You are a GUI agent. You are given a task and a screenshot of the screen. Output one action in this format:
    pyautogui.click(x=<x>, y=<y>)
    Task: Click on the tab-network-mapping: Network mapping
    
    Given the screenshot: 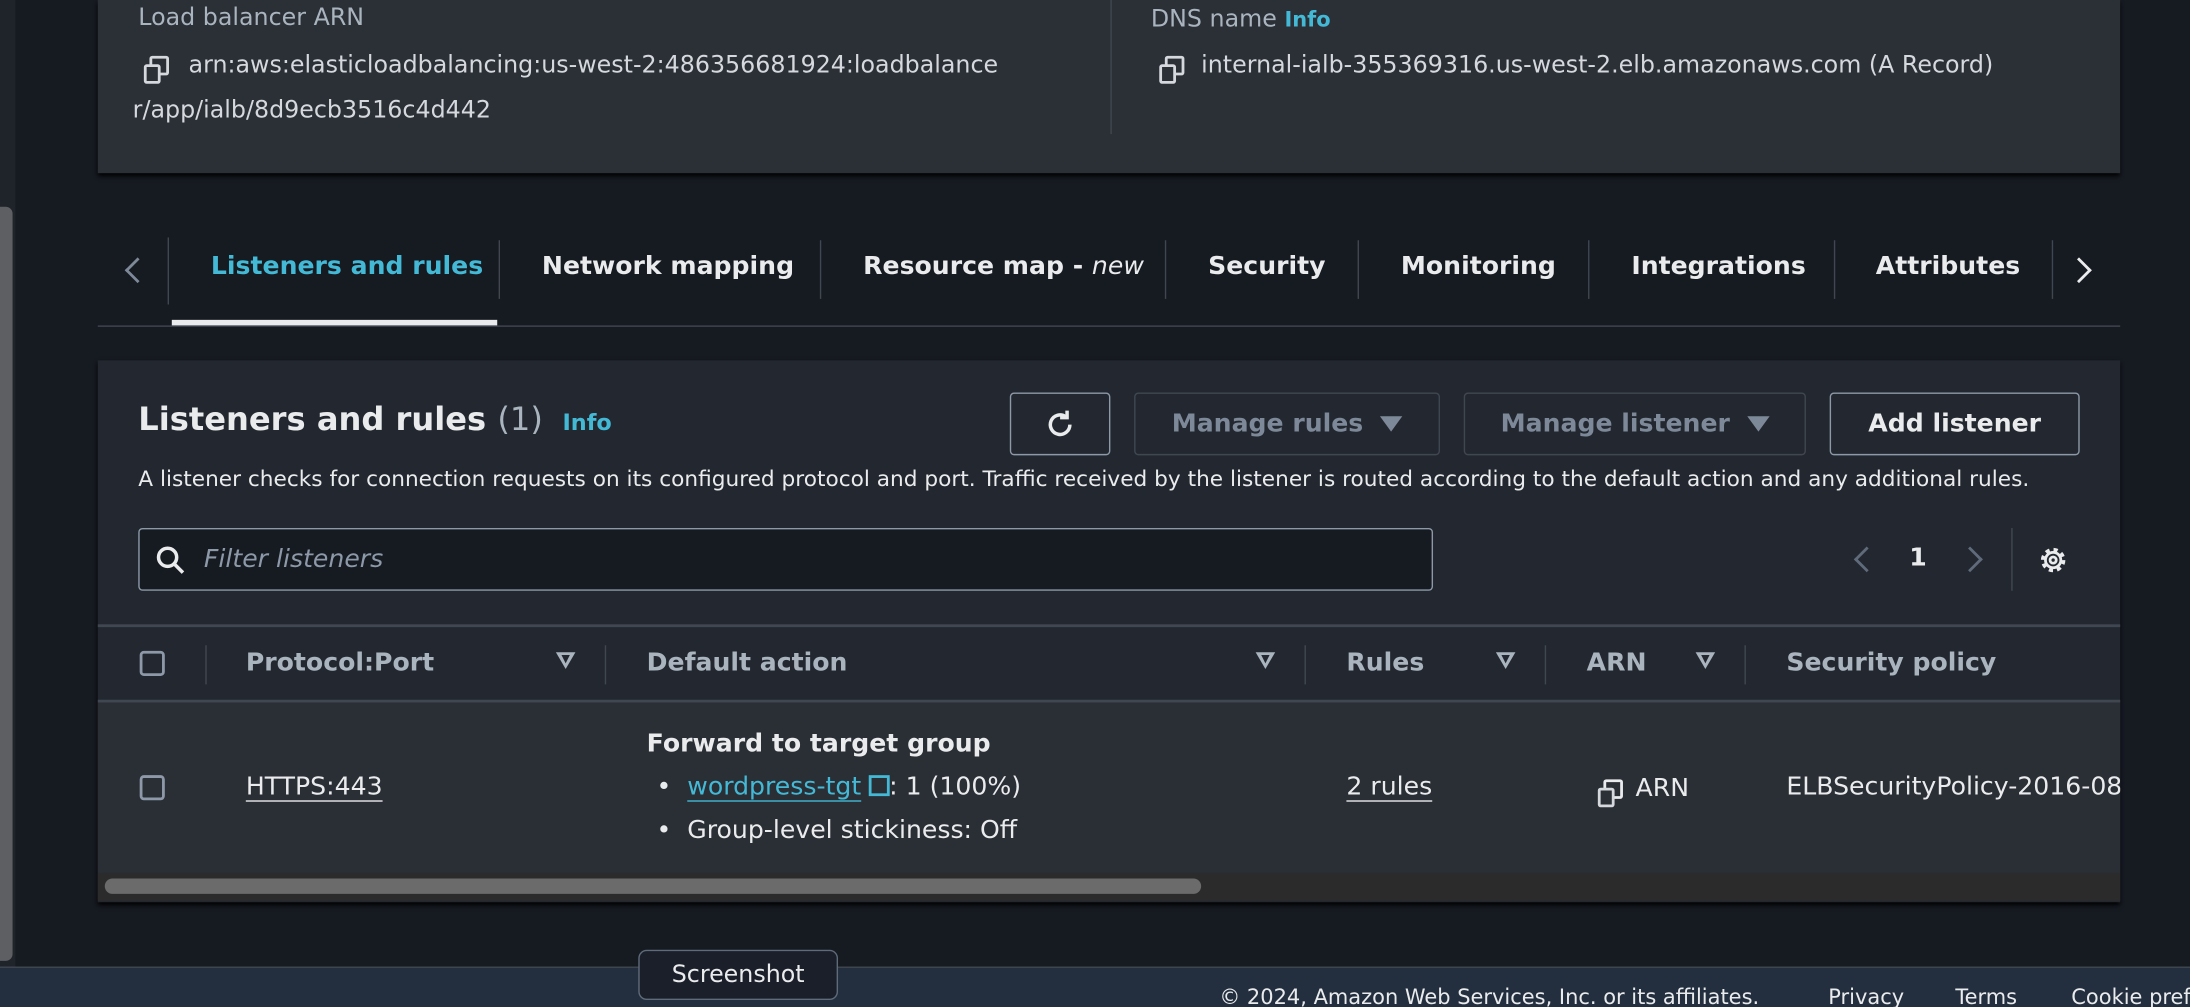 What is the action you would take?
    pyautogui.click(x=668, y=265)
    